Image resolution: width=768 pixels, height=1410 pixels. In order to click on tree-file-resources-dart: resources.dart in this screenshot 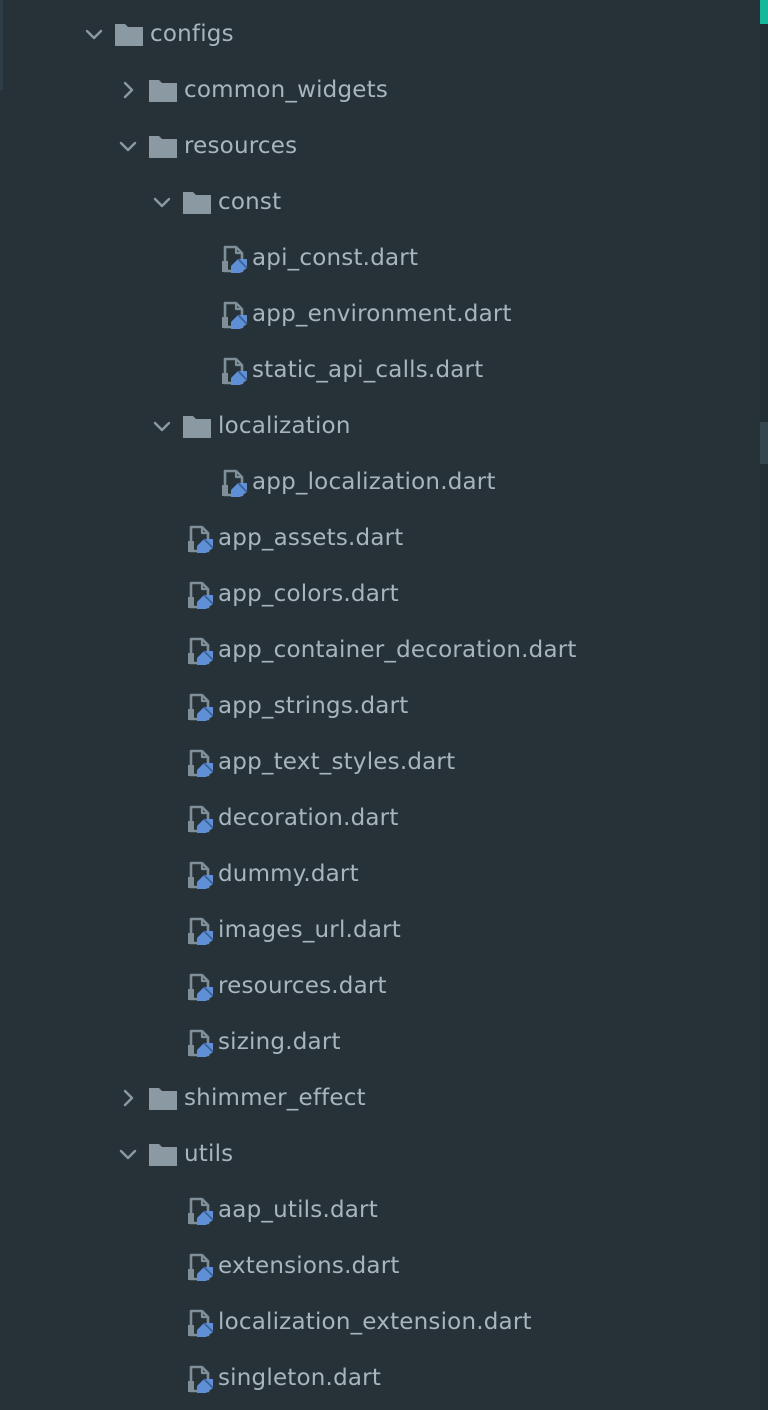, I will do `click(380, 986)`.